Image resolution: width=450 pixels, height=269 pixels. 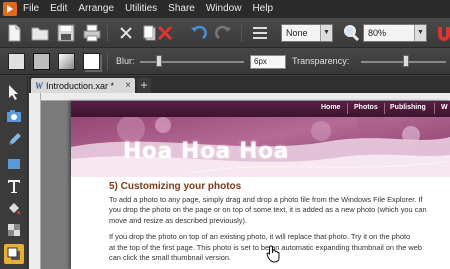 I want to click on zoom-select: 80% ▼, so click(x=395, y=33).